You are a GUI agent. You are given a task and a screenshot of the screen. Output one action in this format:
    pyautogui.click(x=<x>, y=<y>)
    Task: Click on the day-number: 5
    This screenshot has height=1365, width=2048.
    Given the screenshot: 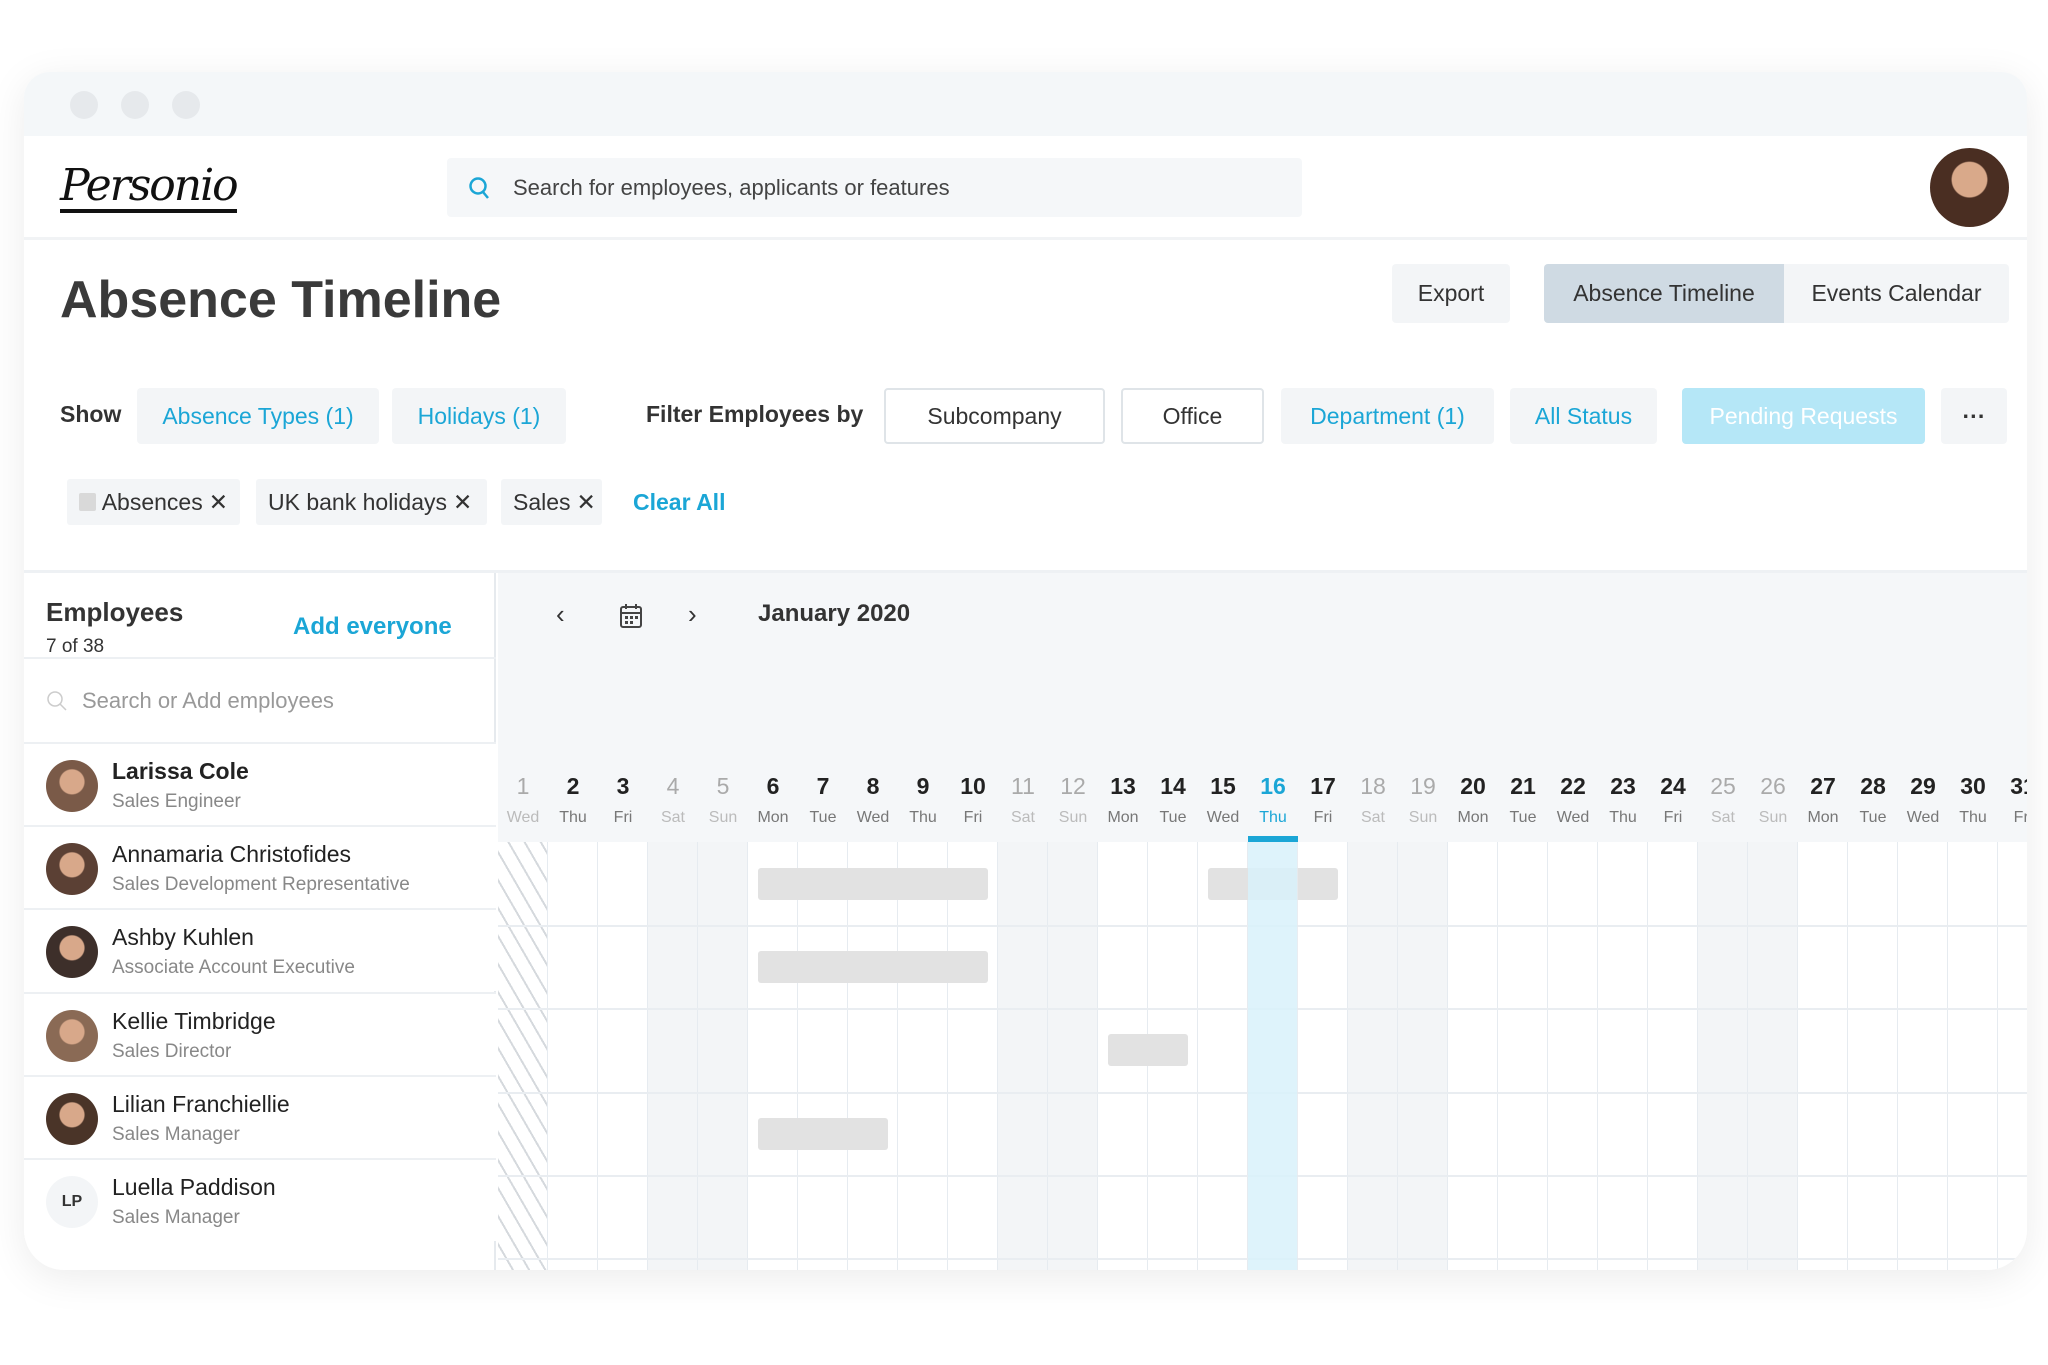 What is the action you would take?
    pyautogui.click(x=723, y=786)
    